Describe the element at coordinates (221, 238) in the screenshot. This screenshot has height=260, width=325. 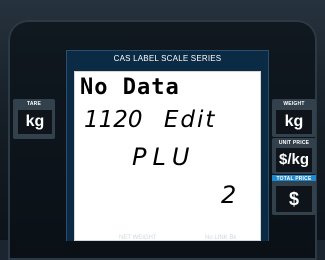
I see `footer-right-label: No LINK Bk` at that location.